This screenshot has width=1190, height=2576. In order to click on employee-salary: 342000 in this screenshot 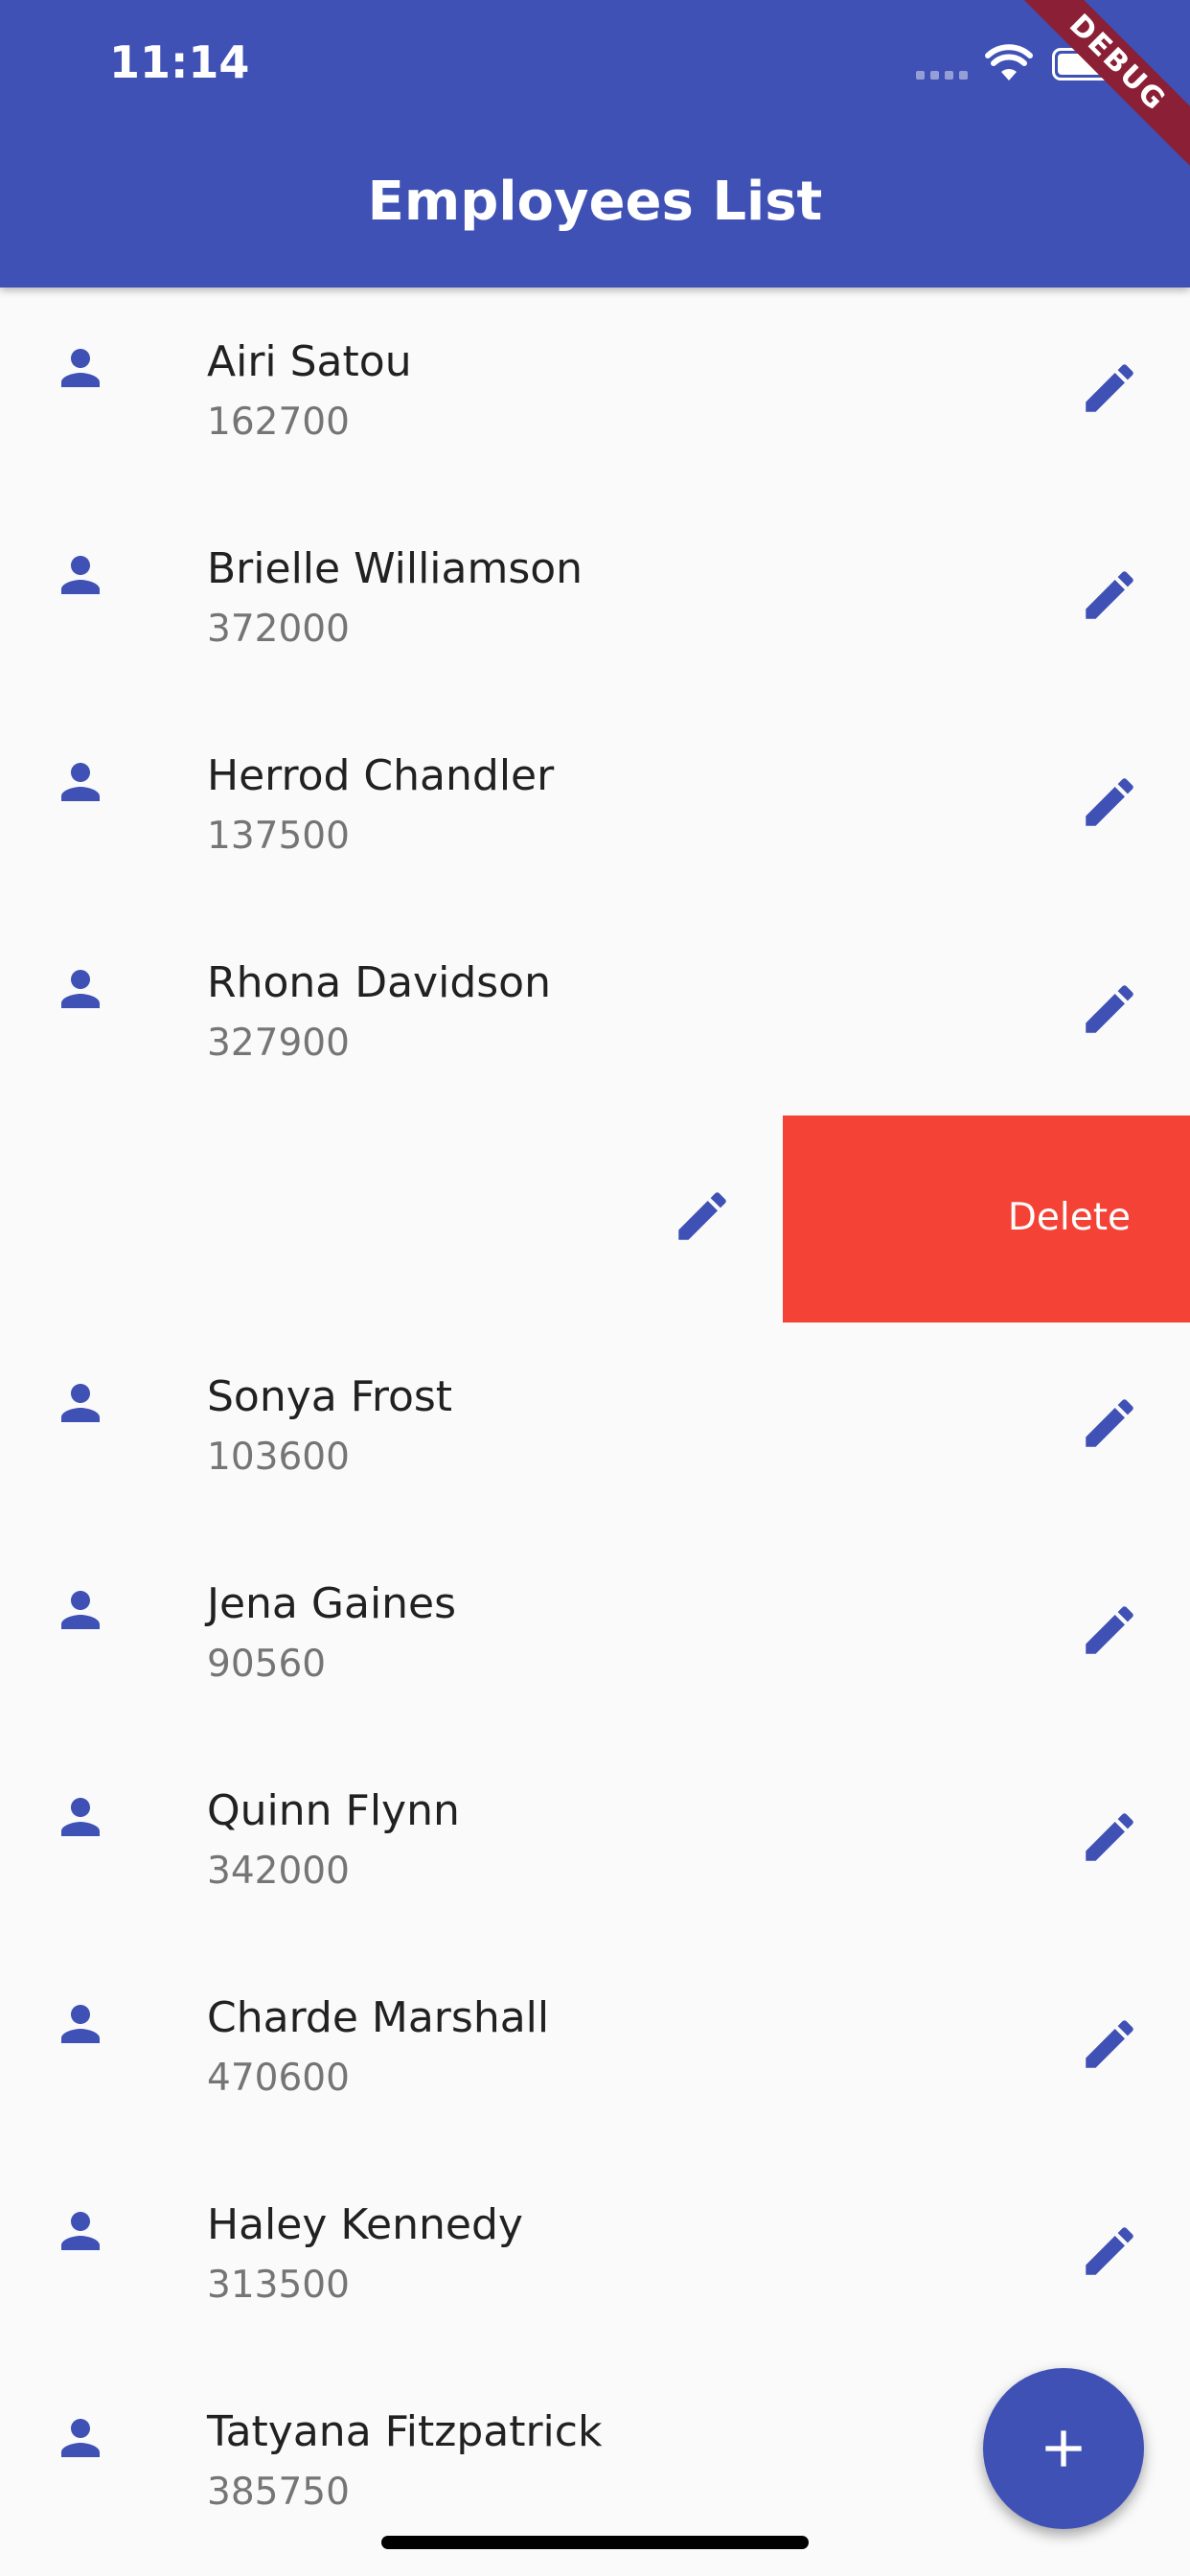, I will do `click(279, 1871)`.